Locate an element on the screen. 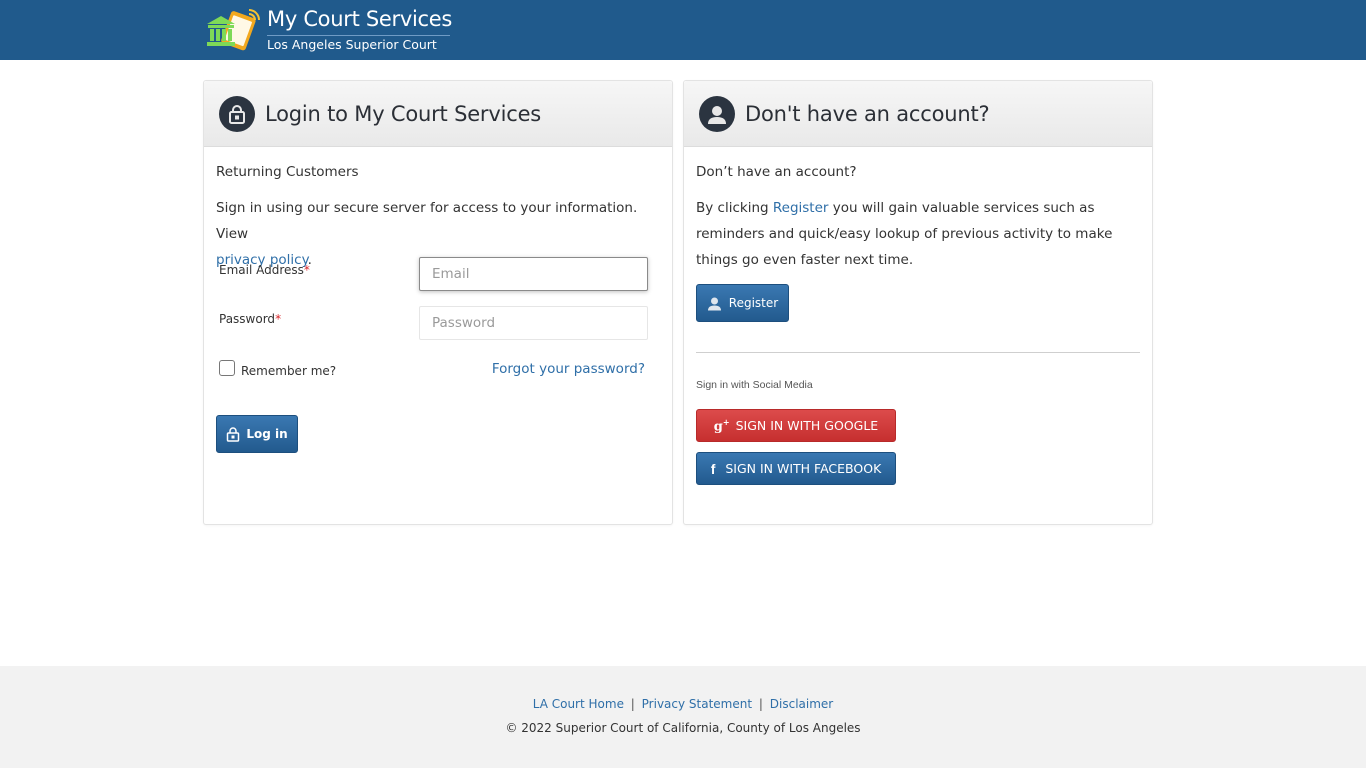 The image size is (1366, 768). no-account-question: Don’t have an account? is located at coordinates (776, 172).